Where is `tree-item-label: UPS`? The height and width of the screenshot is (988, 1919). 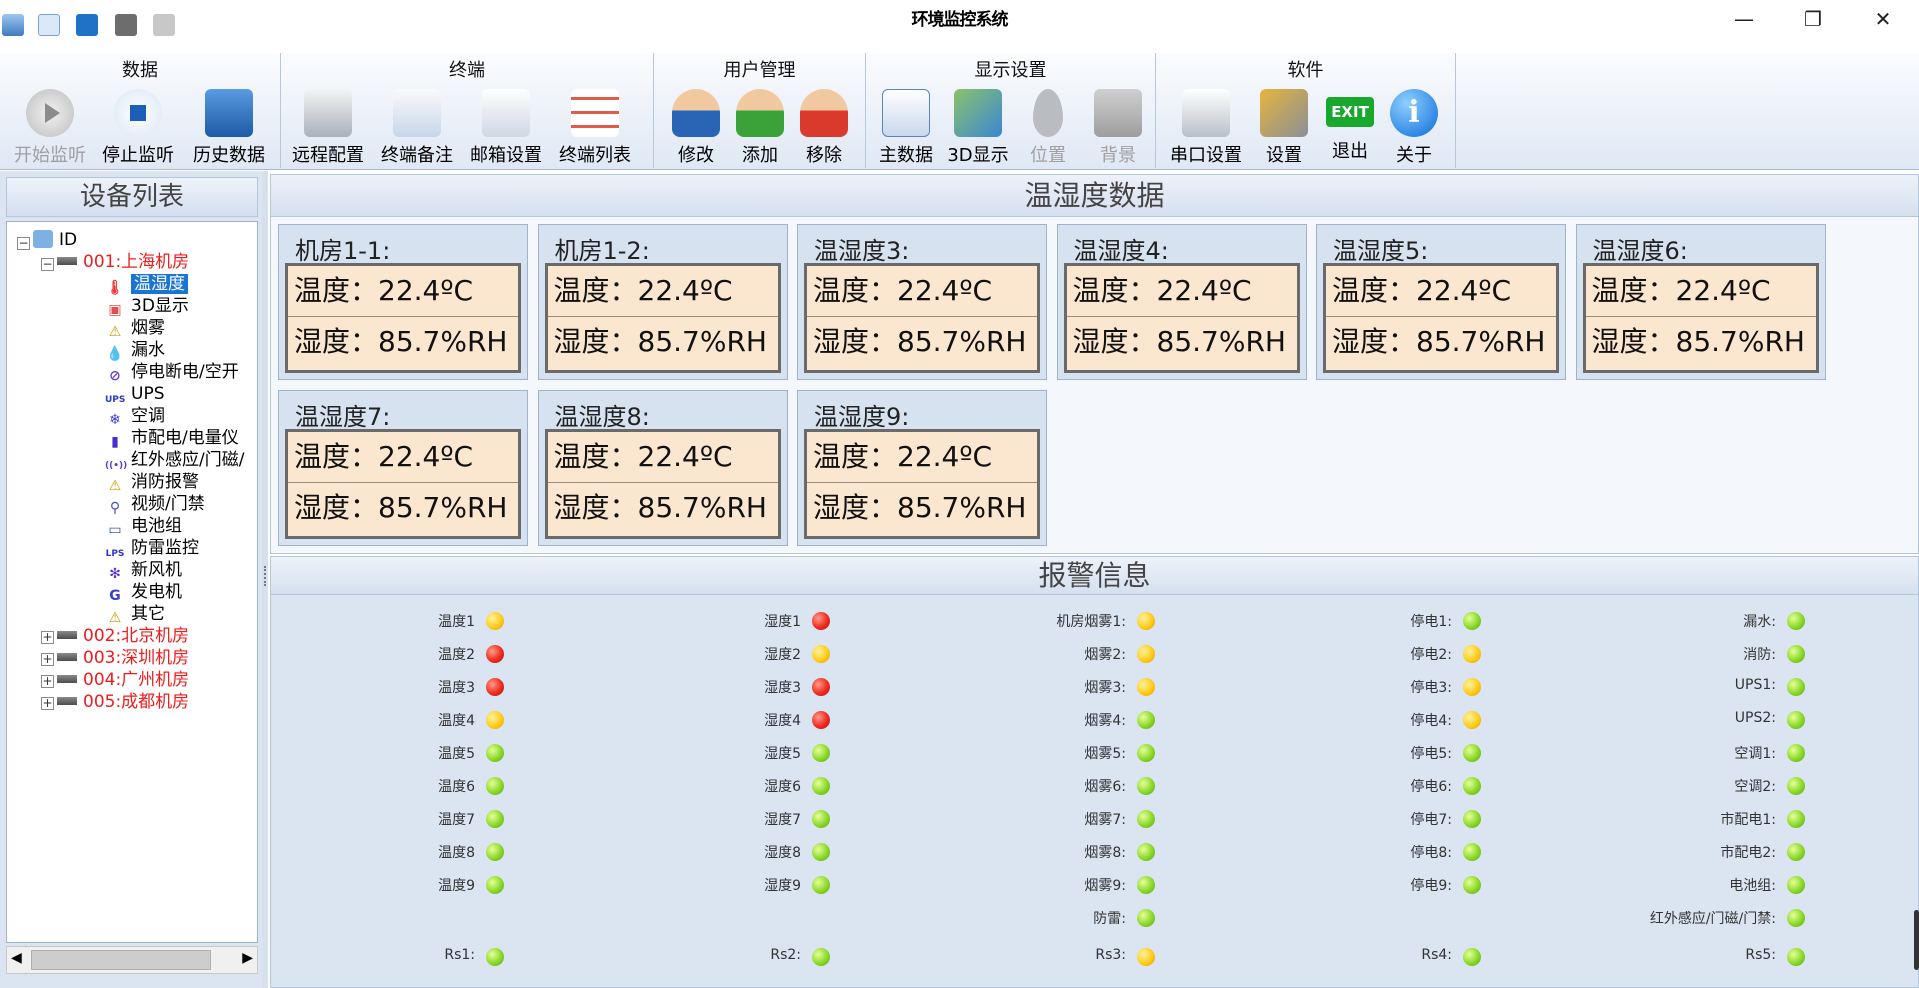 tree-item-label: UPS is located at coordinates (148, 394).